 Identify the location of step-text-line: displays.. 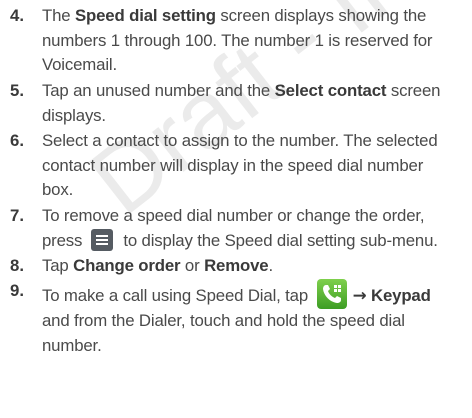
(74, 115).